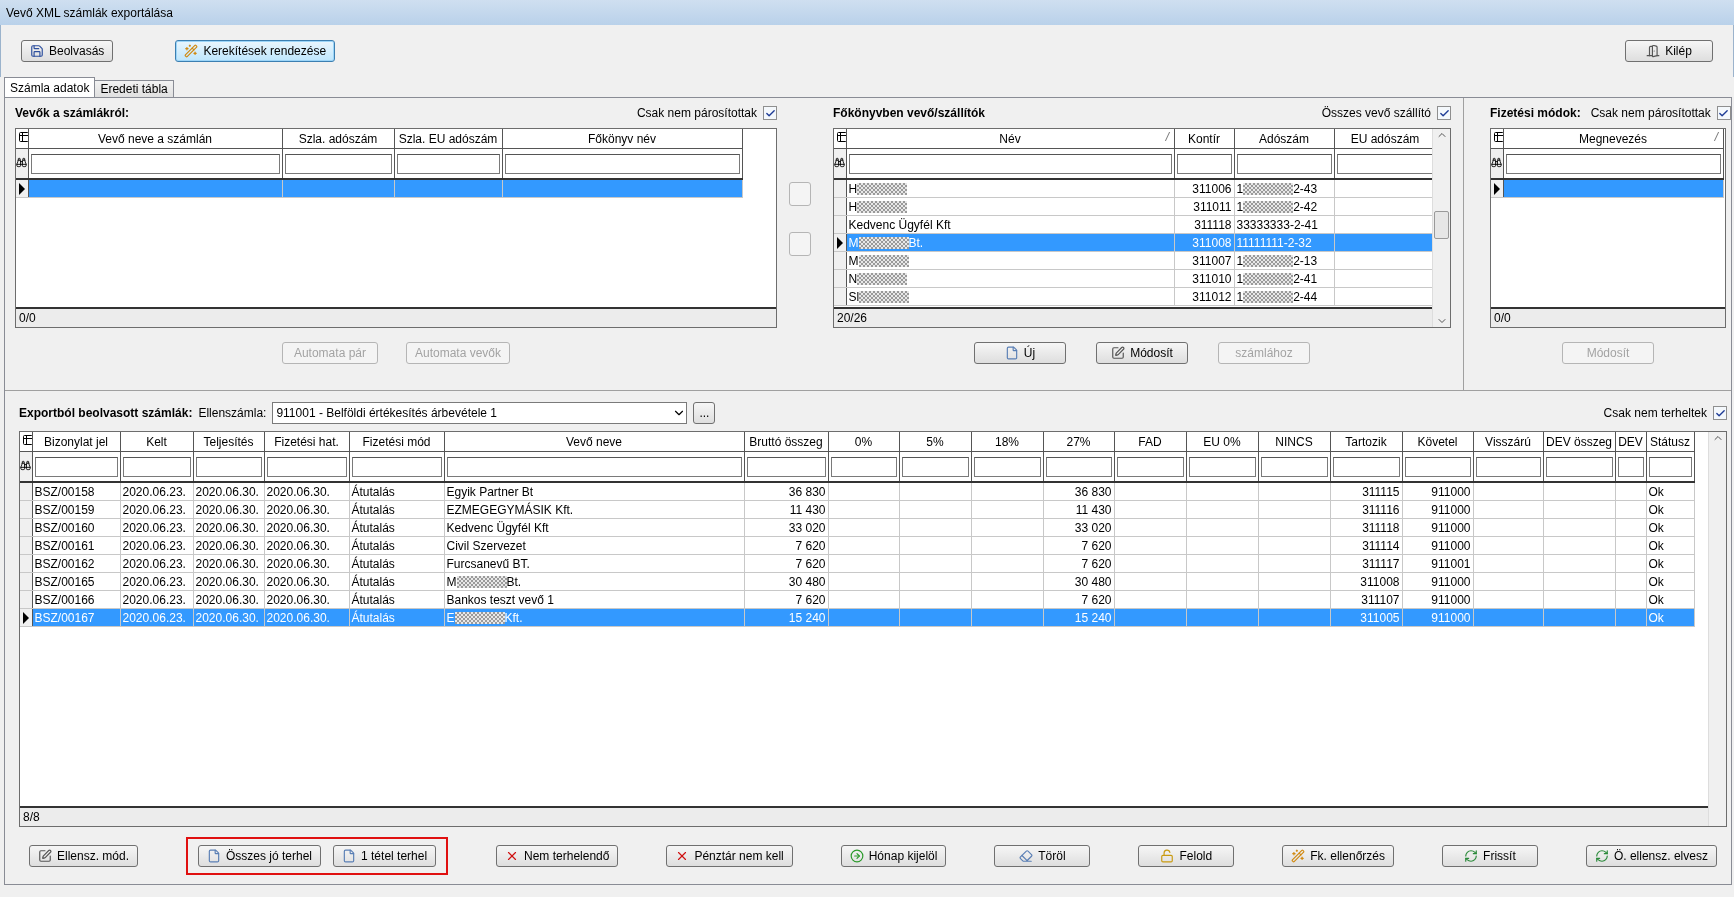 The width and height of the screenshot is (1734, 897). I want to click on column-header: DEV összeg, so click(1579, 442).